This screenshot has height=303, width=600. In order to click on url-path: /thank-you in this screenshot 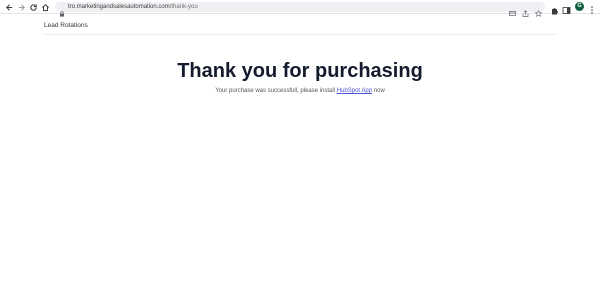, I will do `click(183, 7)`.